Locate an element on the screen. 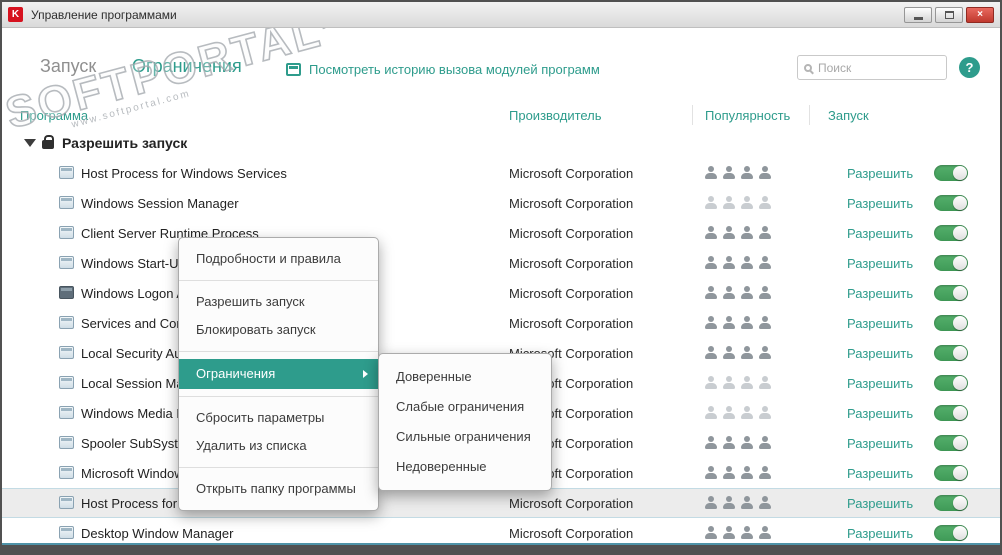  menu-item: Удалить из списка is located at coordinates (278, 446).